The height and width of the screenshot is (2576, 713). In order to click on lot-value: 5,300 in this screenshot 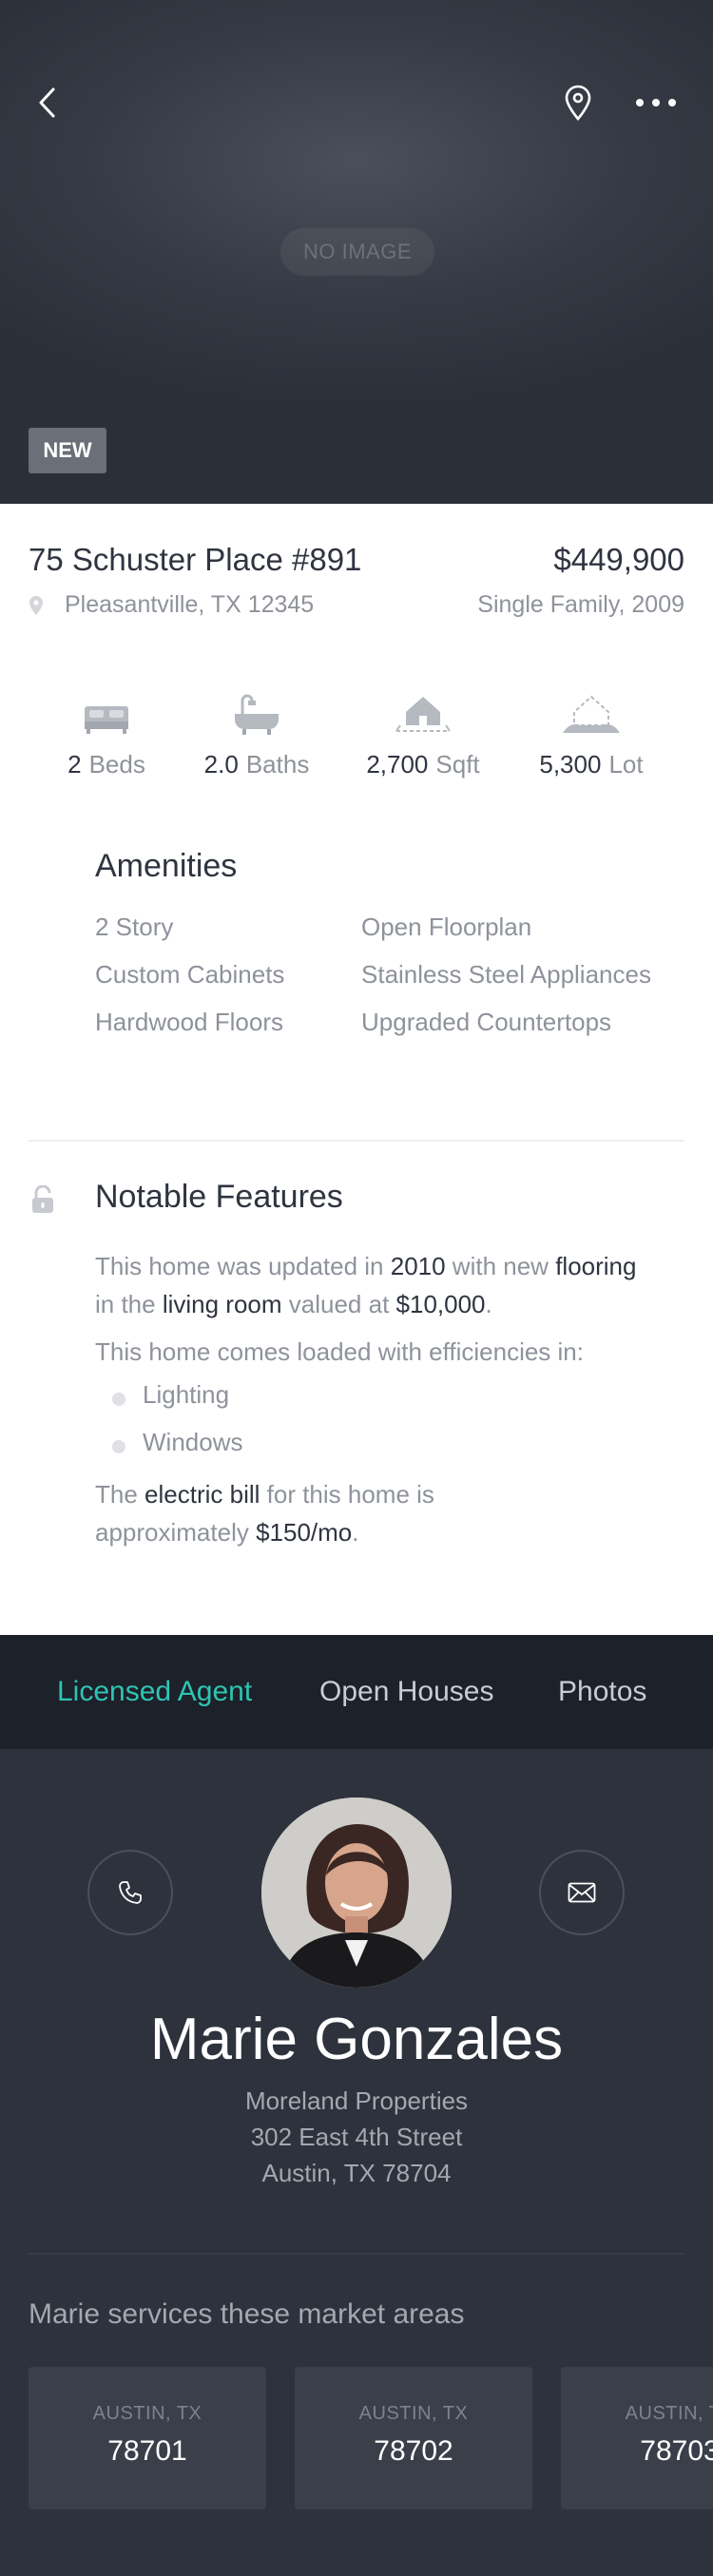, I will do `click(570, 764)`.